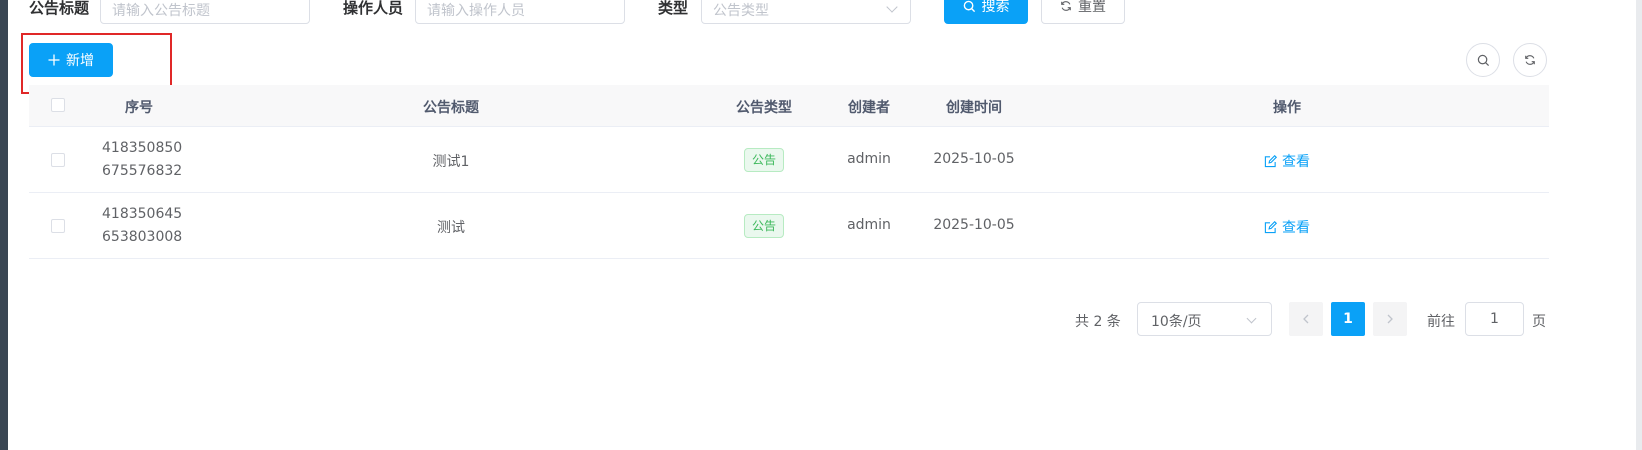 The width and height of the screenshot is (1642, 450). I want to click on page-size-value: 10条/页, so click(1176, 322).